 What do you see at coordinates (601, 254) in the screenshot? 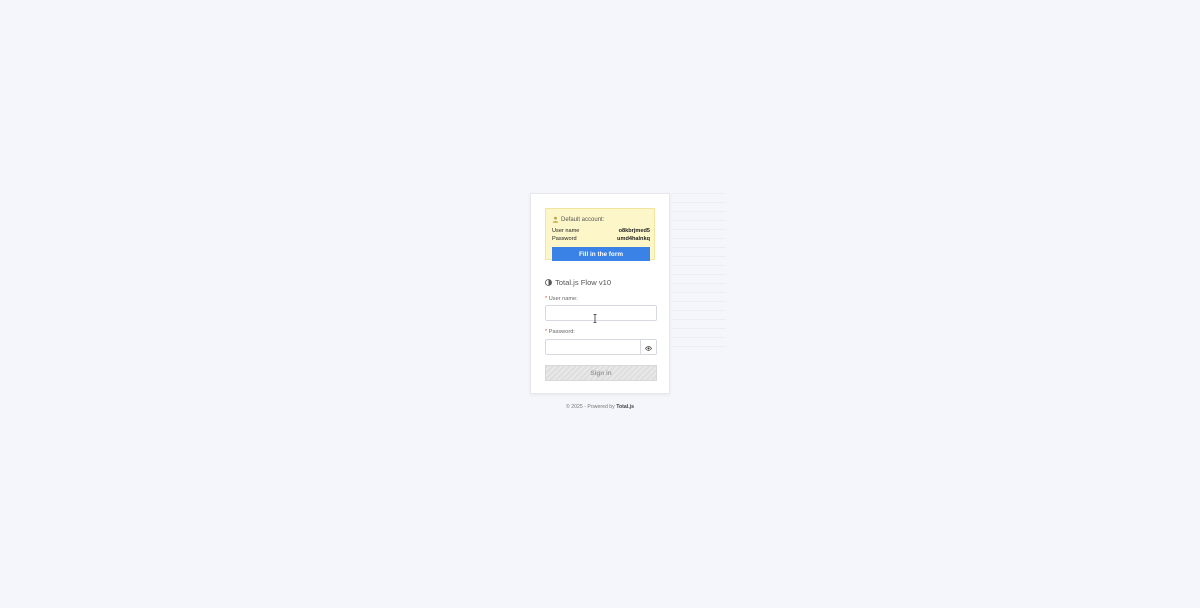
I see `fill-form-button: Fill in the form` at bounding box center [601, 254].